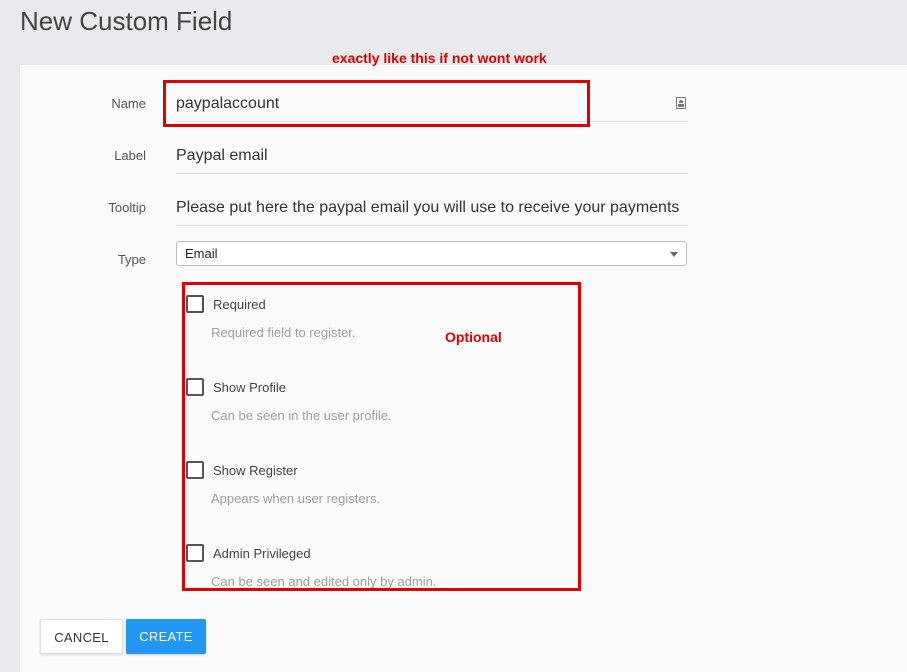 Image resolution: width=907 pixels, height=672 pixels. I want to click on name-field-row, so click(432, 104).